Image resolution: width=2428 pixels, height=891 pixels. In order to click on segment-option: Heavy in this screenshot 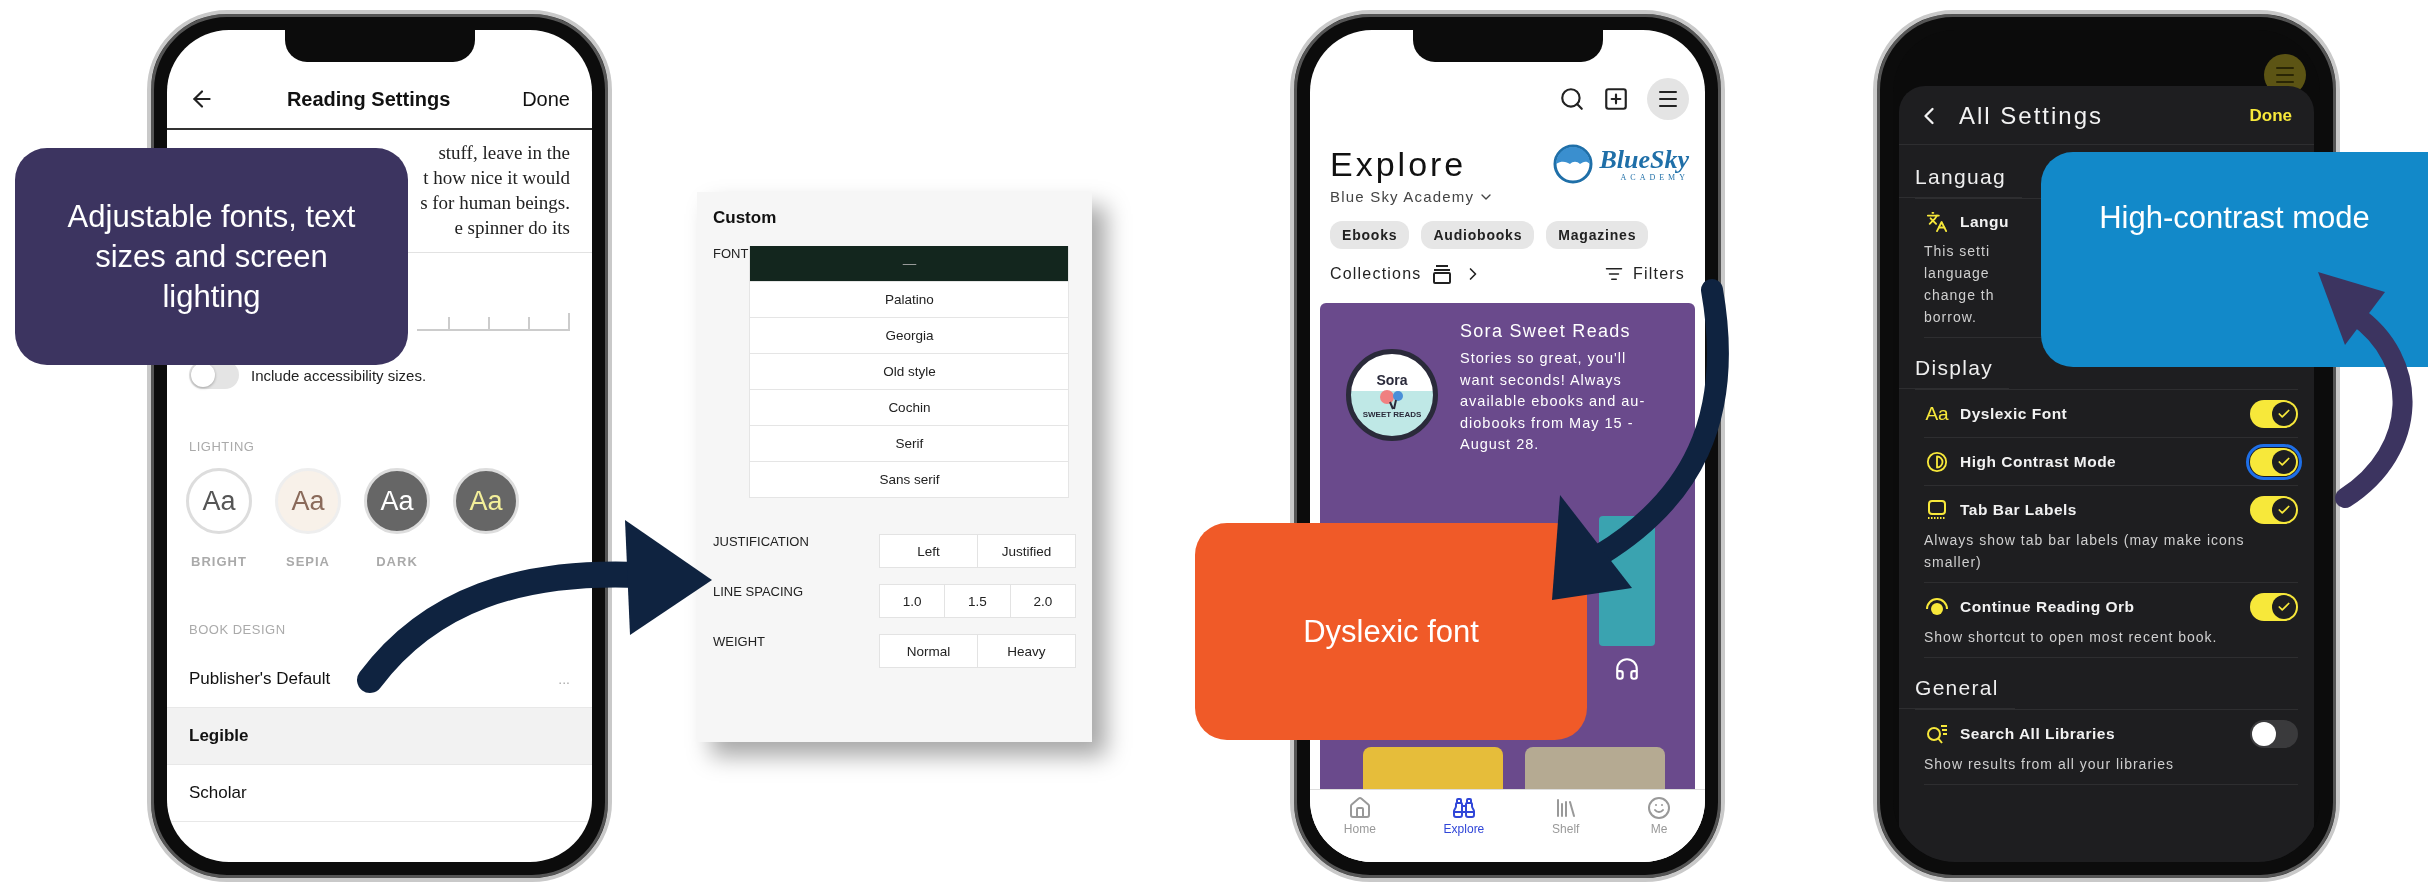, I will do `click(1026, 651)`.